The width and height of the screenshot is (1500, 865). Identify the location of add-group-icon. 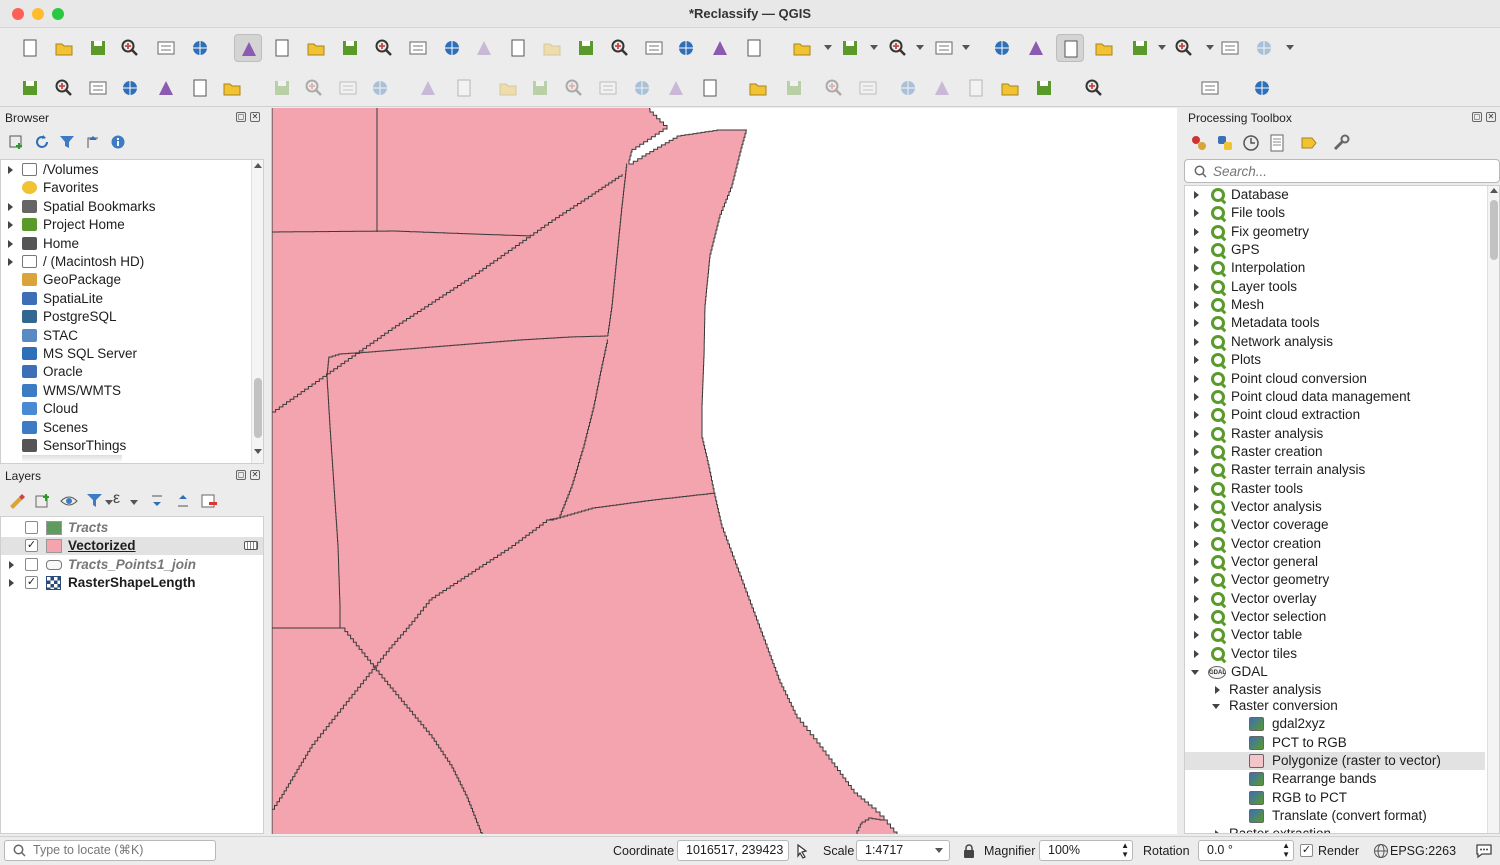
(43, 501).